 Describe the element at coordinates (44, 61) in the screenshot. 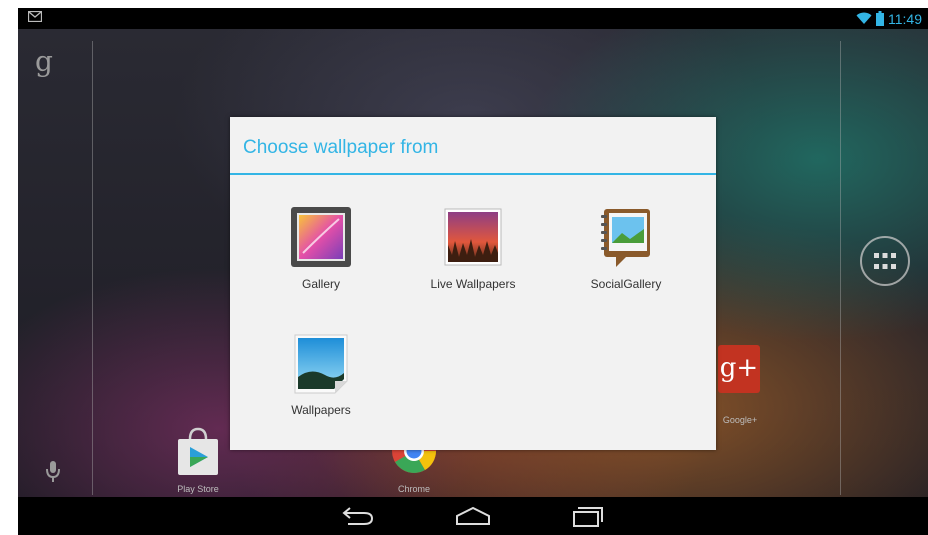

I see `google-search-button: g` at that location.